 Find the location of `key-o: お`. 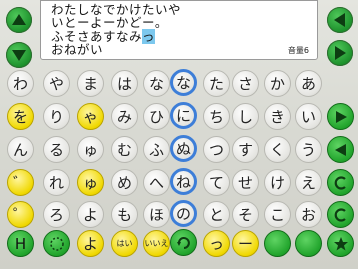

key-o: お is located at coordinates (308, 214).